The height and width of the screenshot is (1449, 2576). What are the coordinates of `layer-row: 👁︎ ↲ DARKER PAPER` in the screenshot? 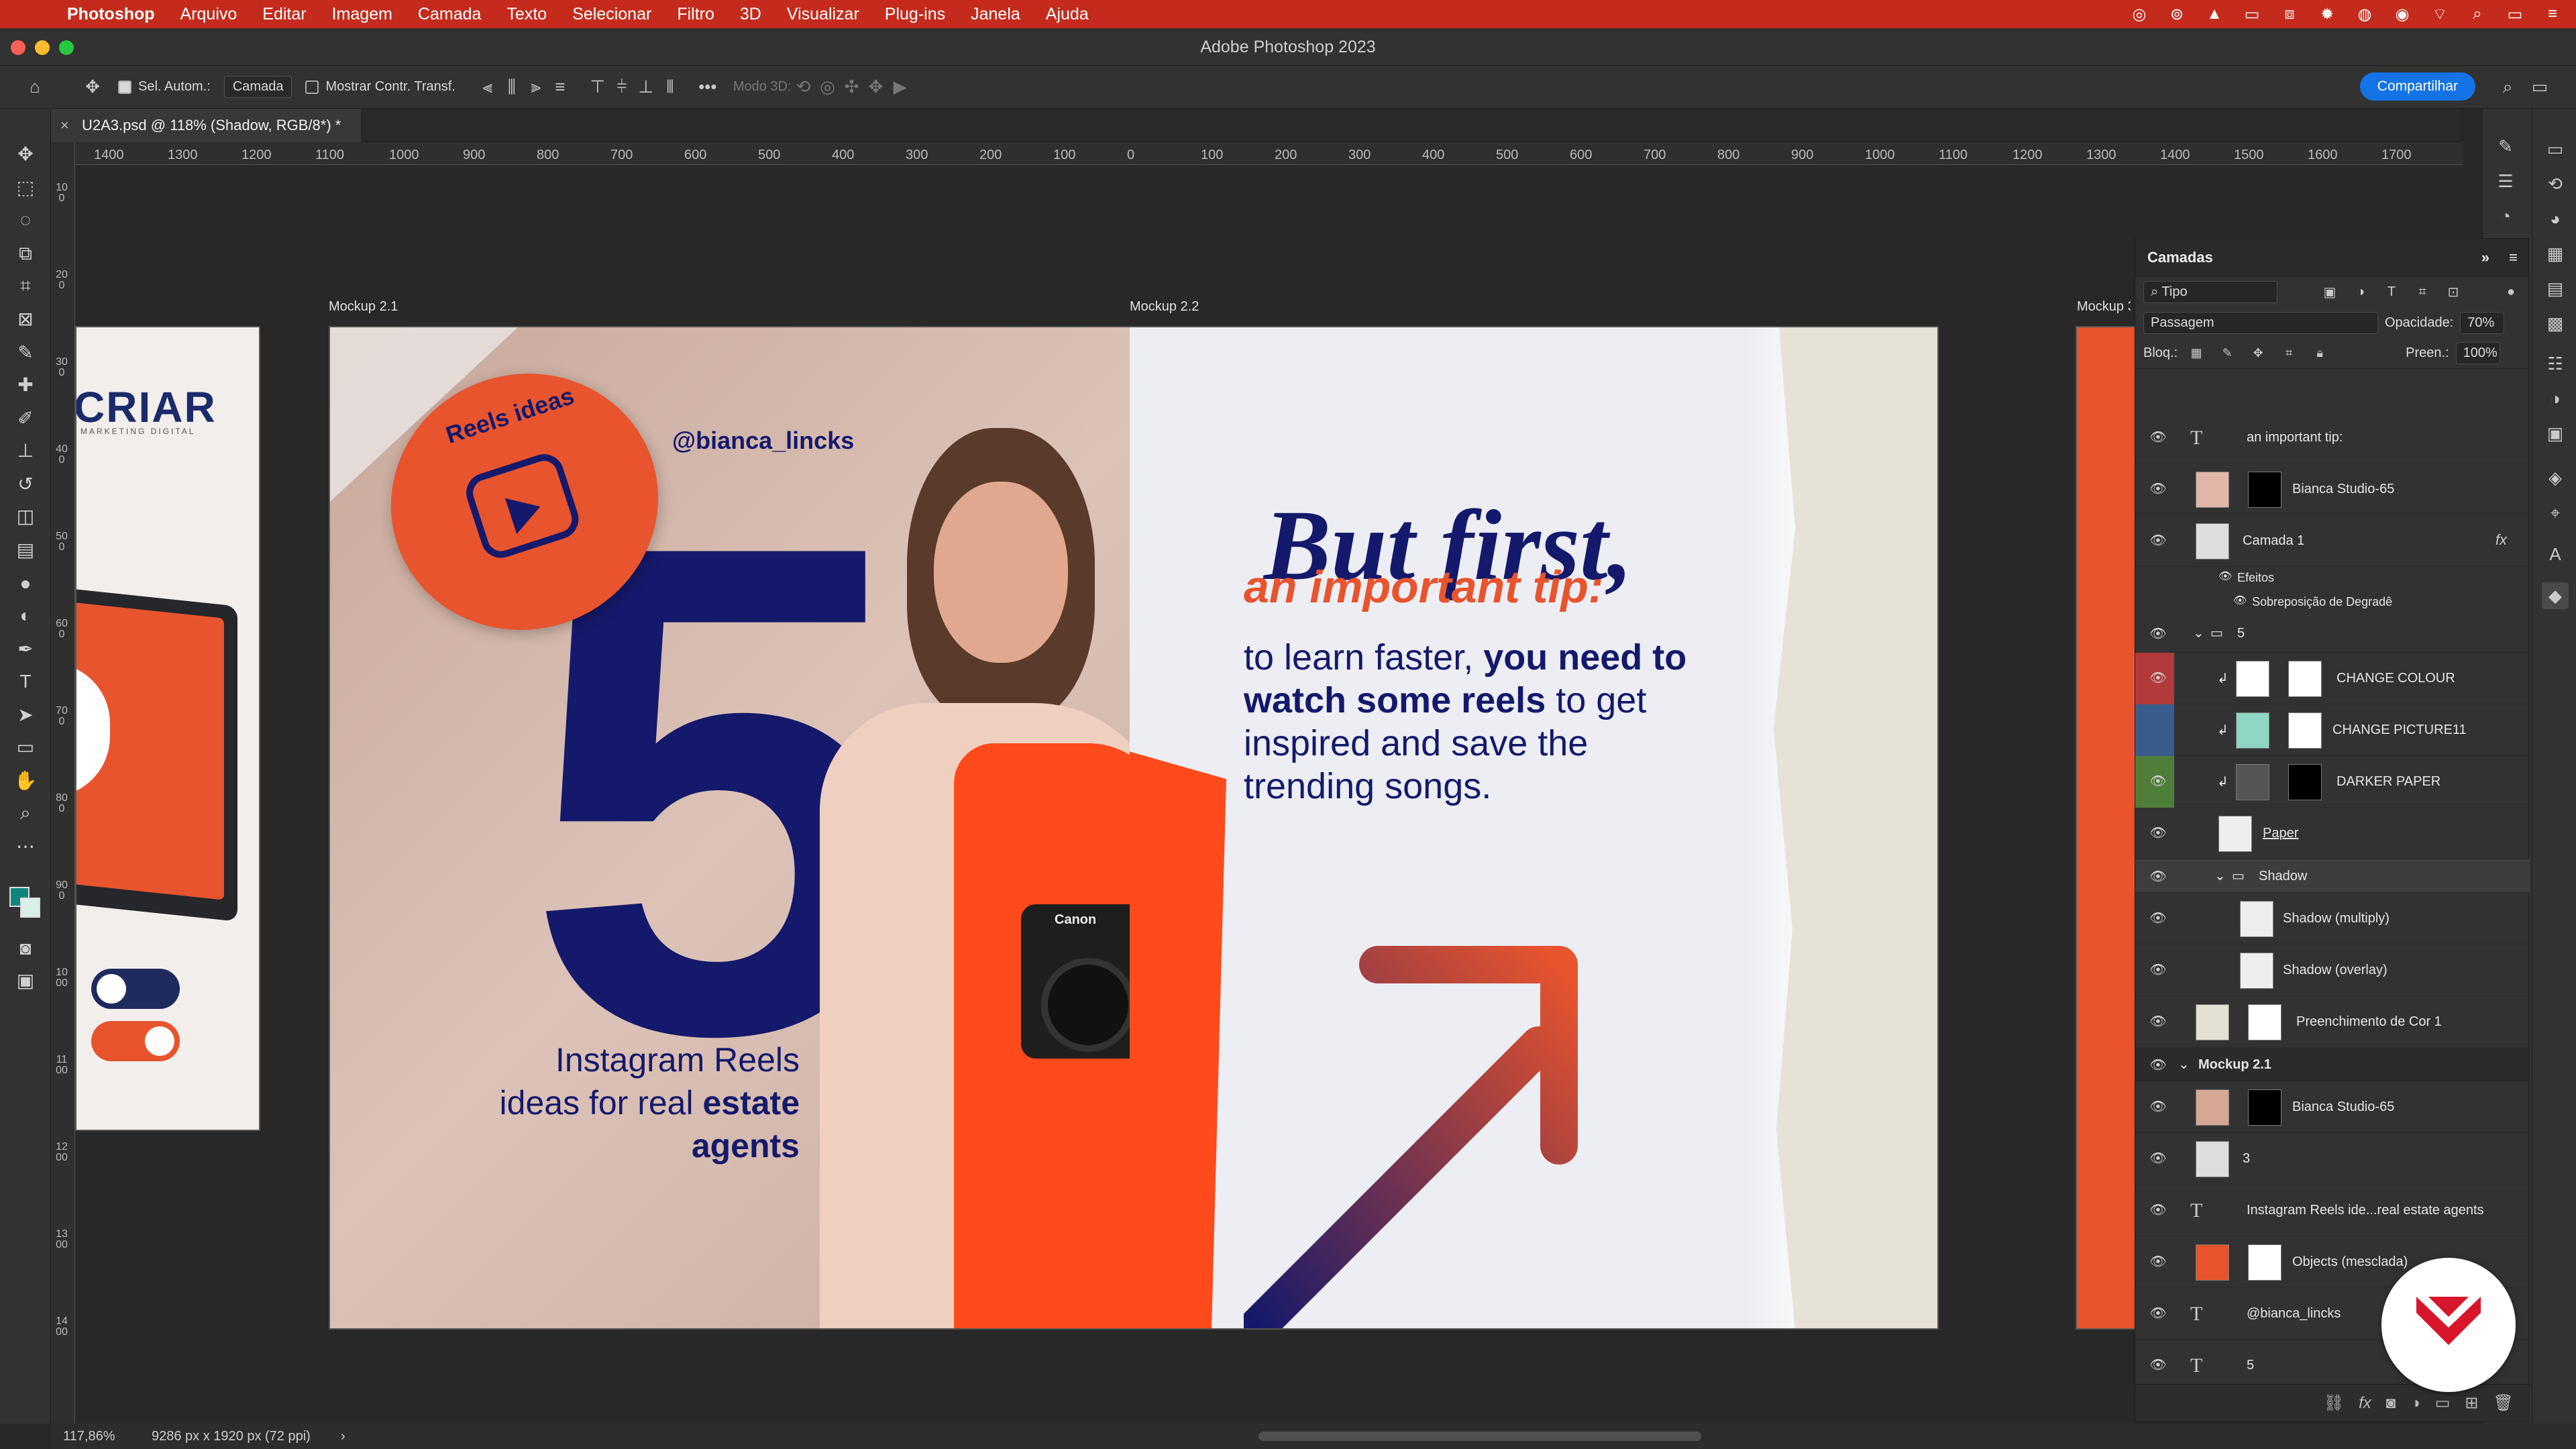 It's located at (2332, 782).